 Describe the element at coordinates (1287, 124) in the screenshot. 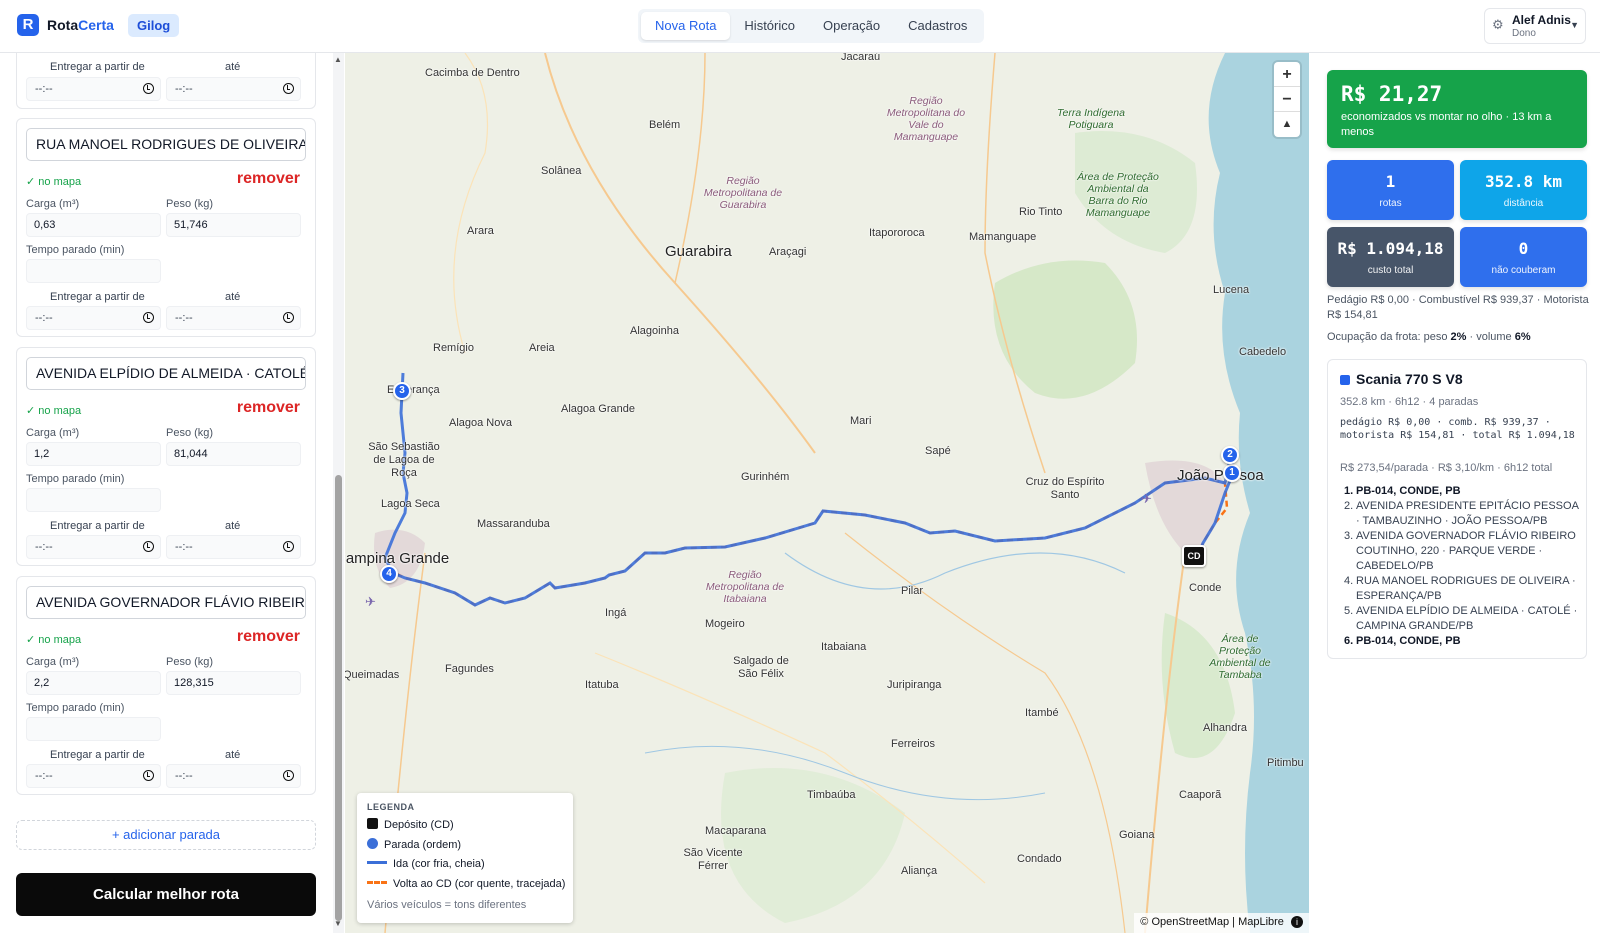

I see `compass-reset-button: ▲` at that location.